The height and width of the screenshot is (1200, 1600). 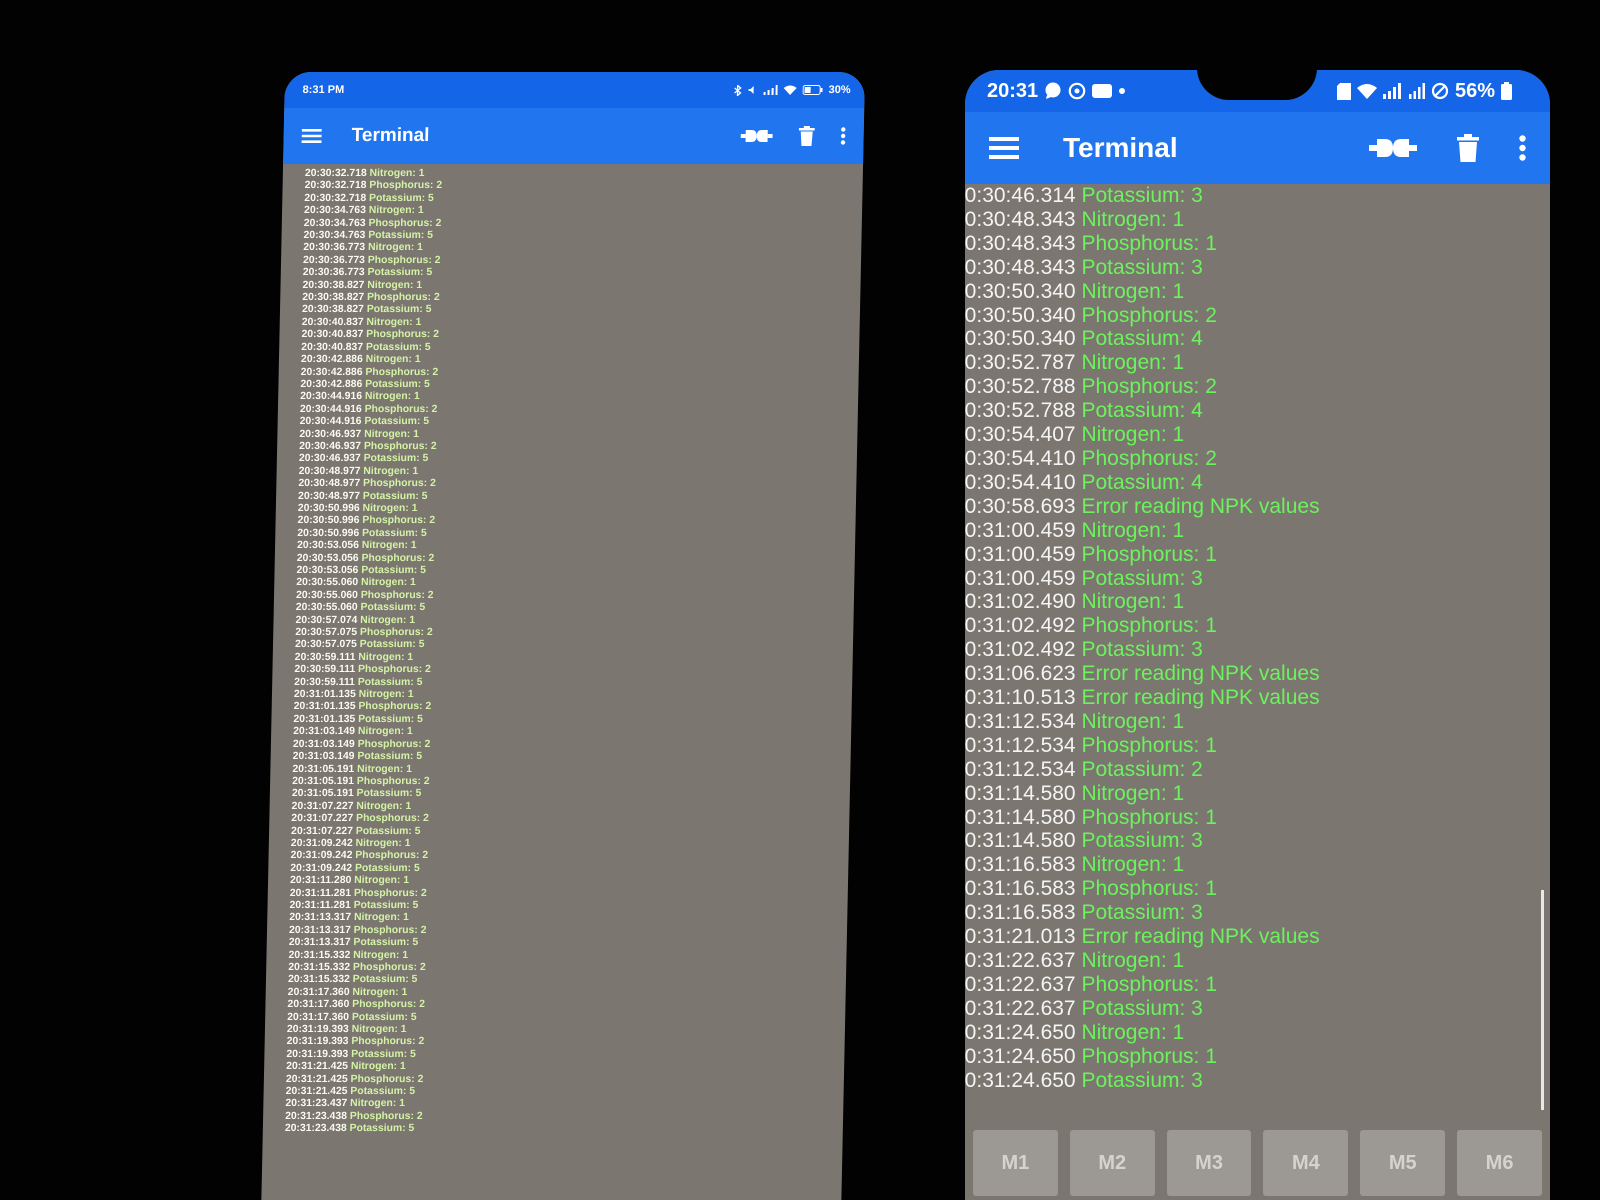 What do you see at coordinates (1053, 91) in the screenshot?
I see `chat-icon` at bounding box center [1053, 91].